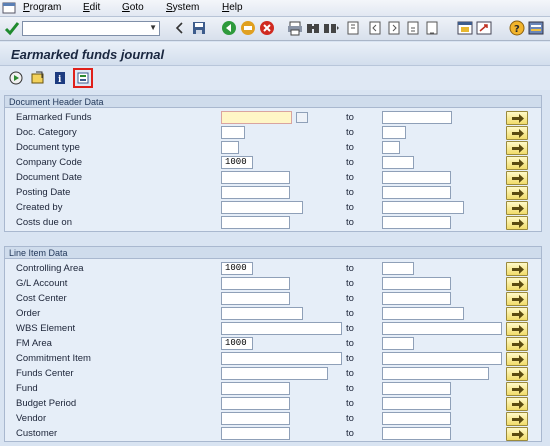  What do you see at coordinates (281, 358) in the screenshot?
I see `commitment-item-from` at bounding box center [281, 358].